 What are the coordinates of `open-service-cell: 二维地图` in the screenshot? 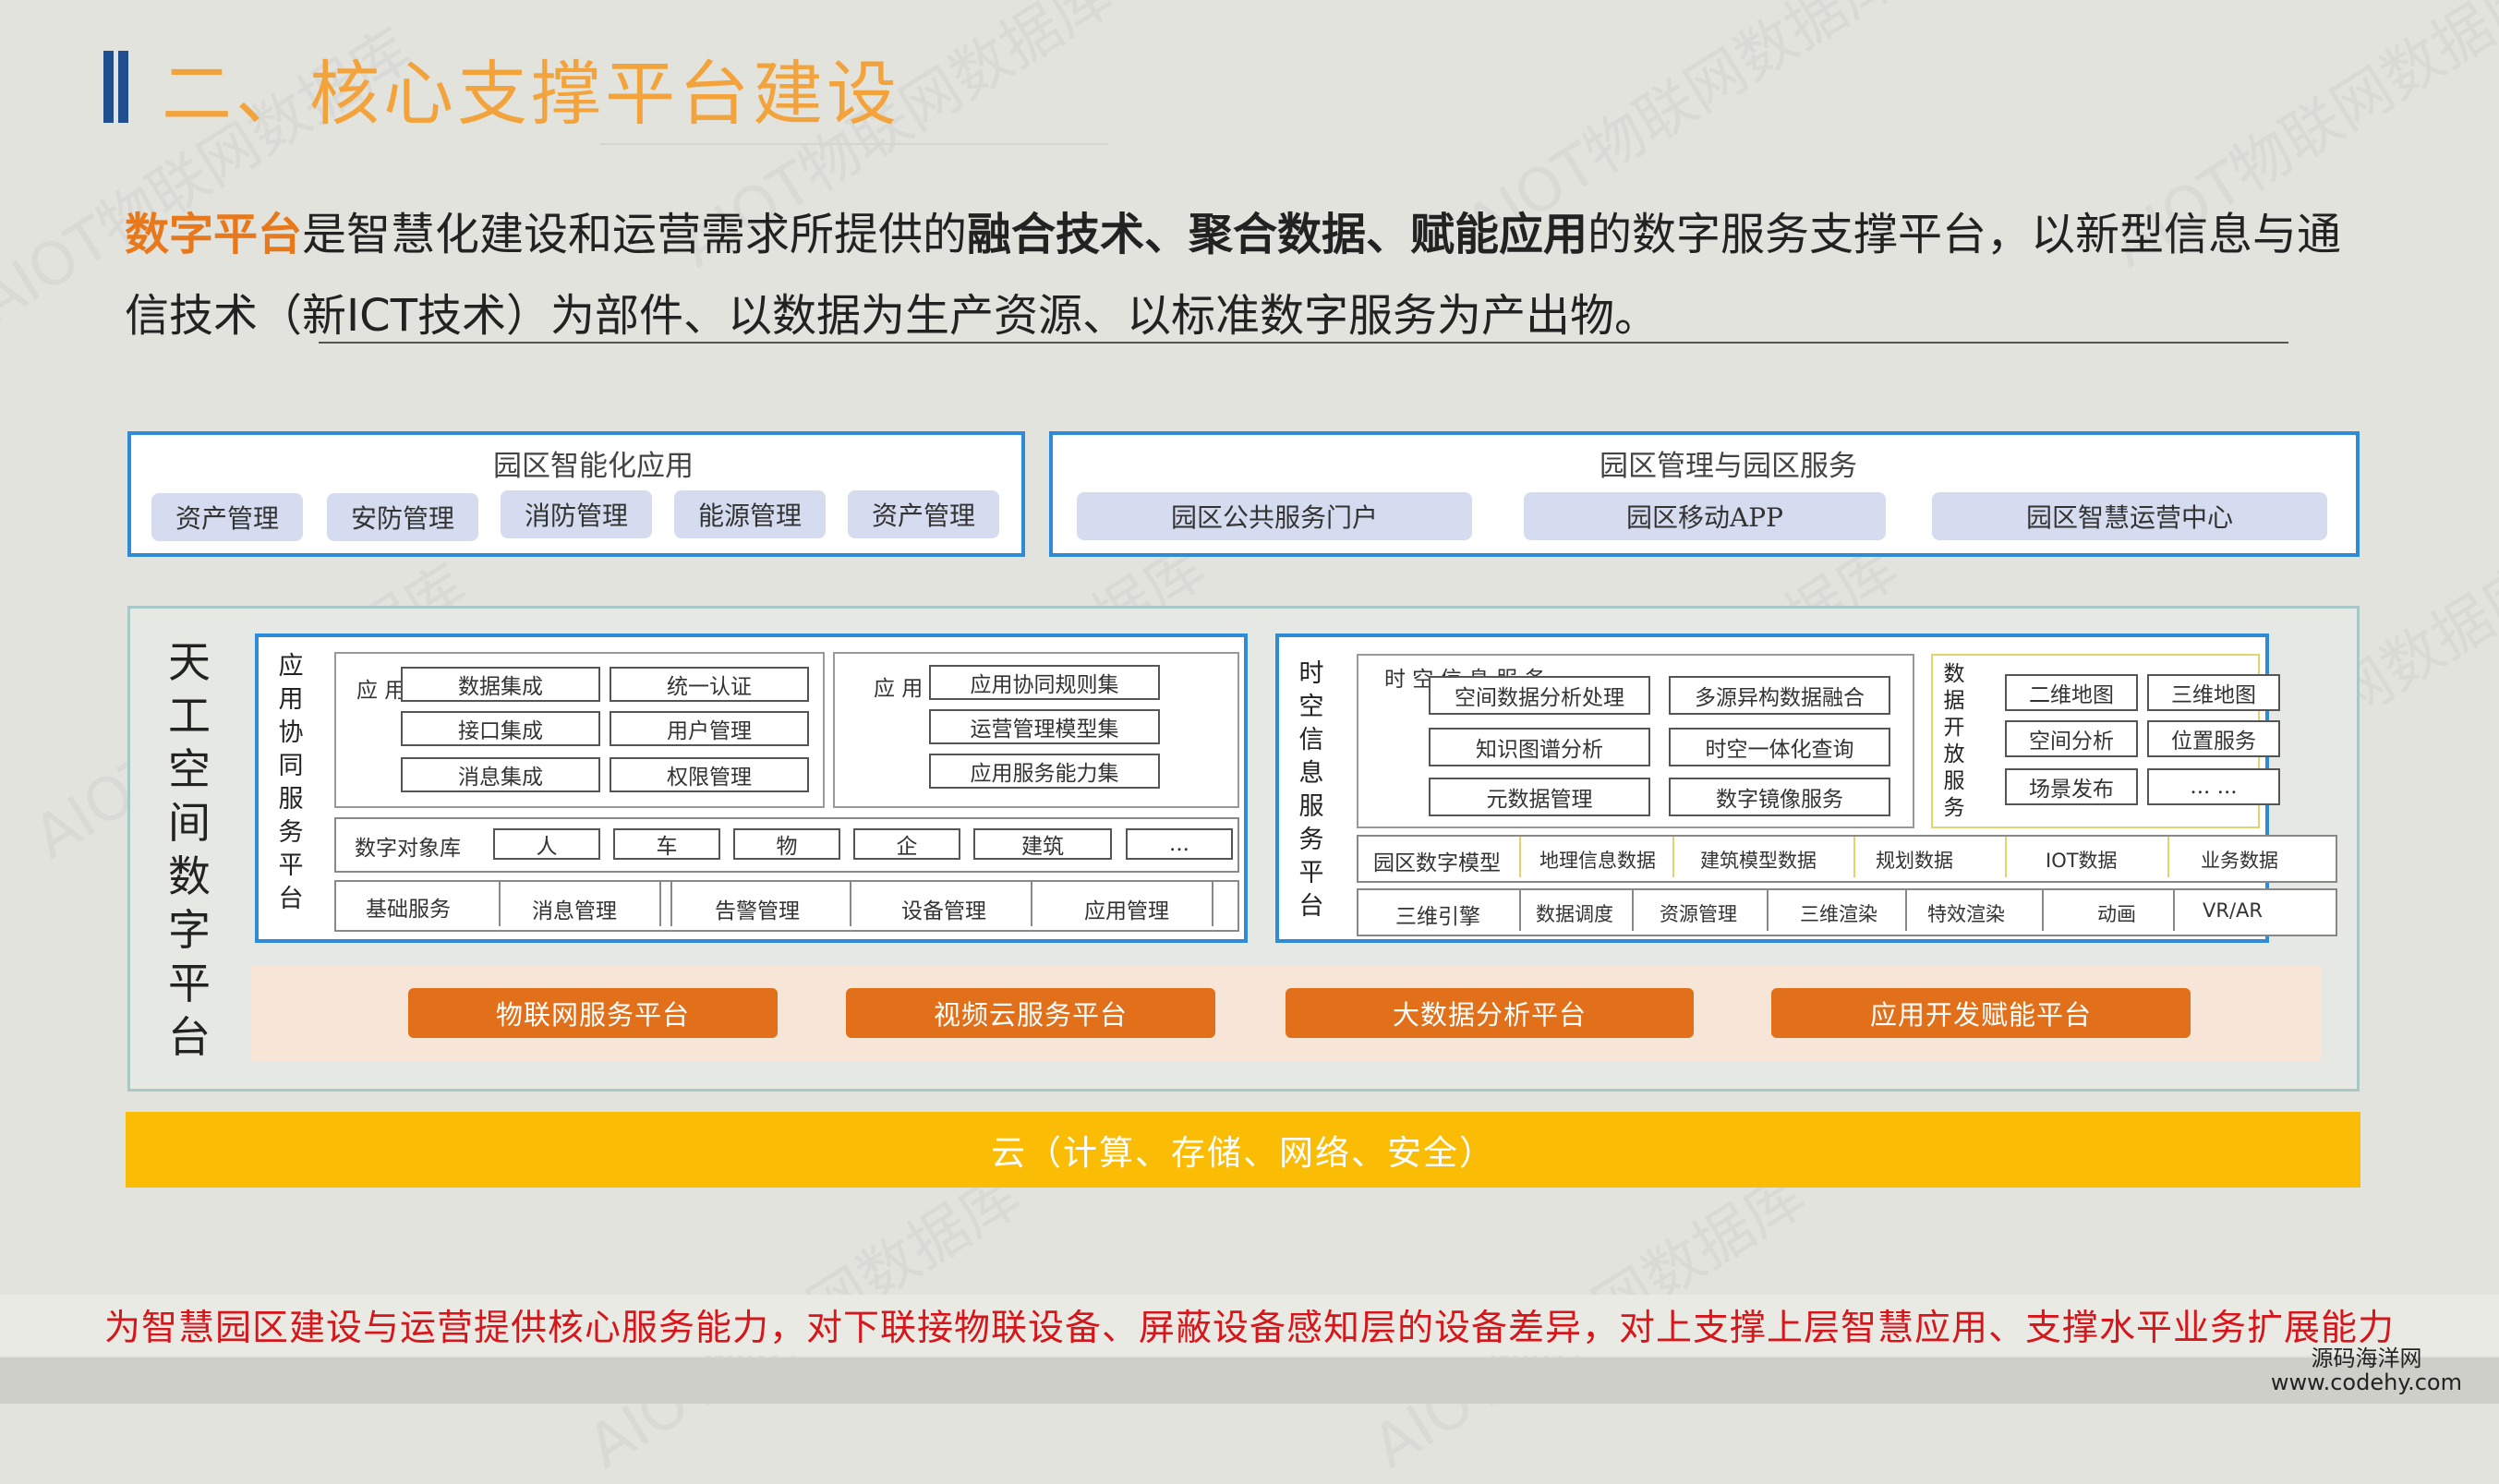 It's located at (2071, 692).